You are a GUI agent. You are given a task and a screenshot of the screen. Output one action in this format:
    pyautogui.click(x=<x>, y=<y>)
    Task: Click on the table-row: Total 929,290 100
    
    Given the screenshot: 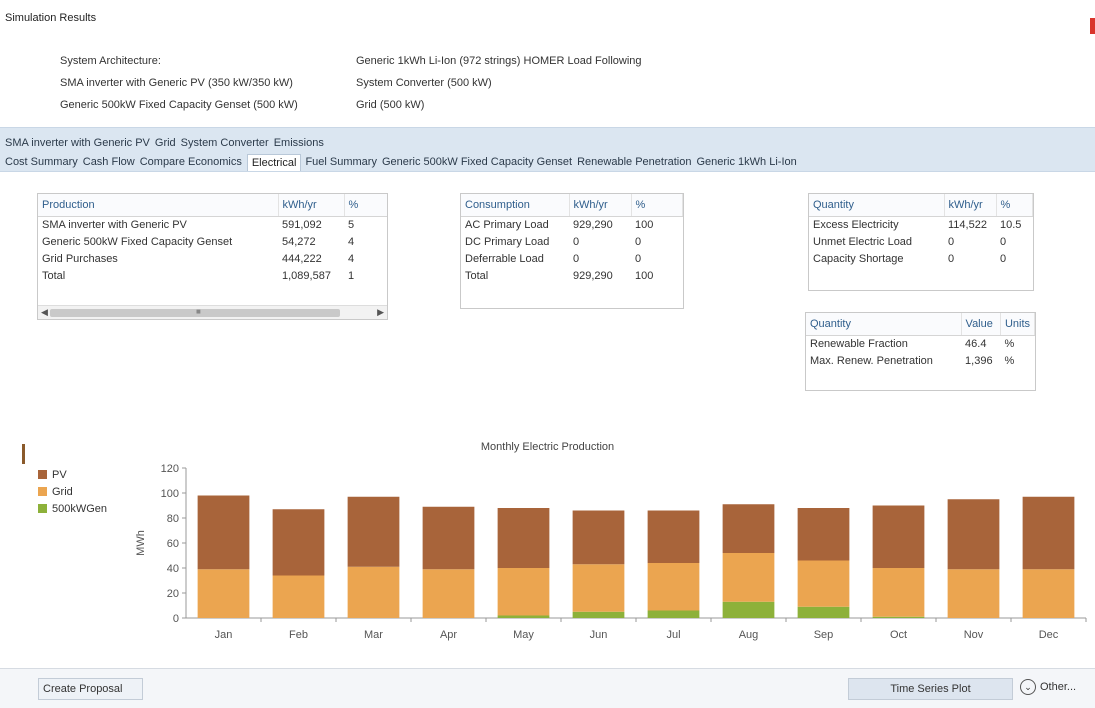 What is the action you would take?
    pyautogui.click(x=572, y=275)
    